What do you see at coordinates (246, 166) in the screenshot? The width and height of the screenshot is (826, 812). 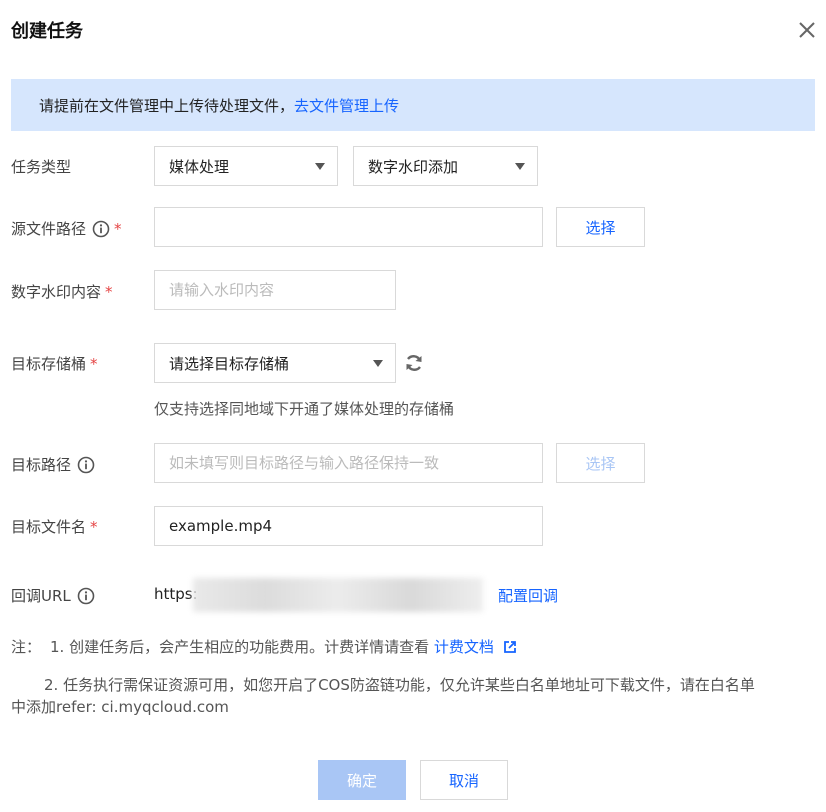 I see `task-type-select: 媒体处理` at bounding box center [246, 166].